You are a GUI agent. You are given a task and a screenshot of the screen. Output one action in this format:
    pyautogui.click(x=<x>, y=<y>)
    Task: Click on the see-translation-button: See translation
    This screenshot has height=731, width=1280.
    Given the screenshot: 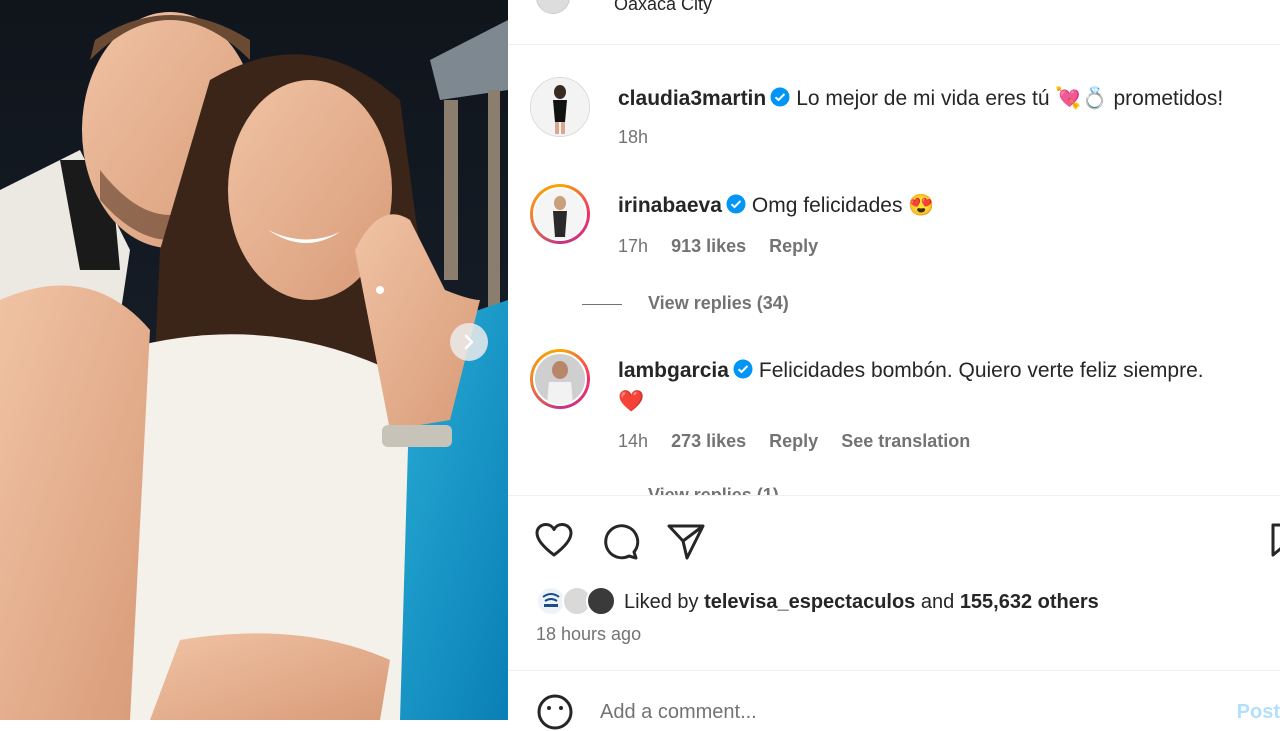 What is the action you would take?
    pyautogui.click(x=905, y=441)
    